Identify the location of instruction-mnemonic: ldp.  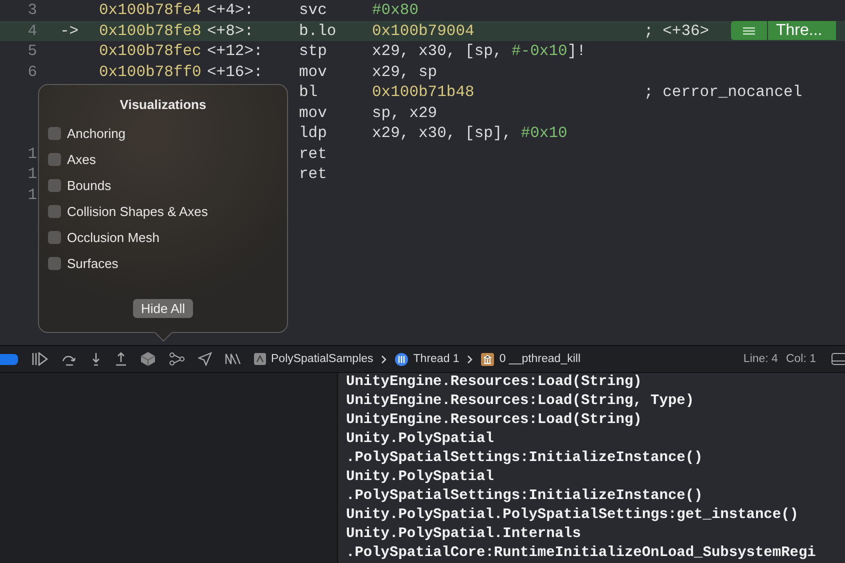
(313, 133).